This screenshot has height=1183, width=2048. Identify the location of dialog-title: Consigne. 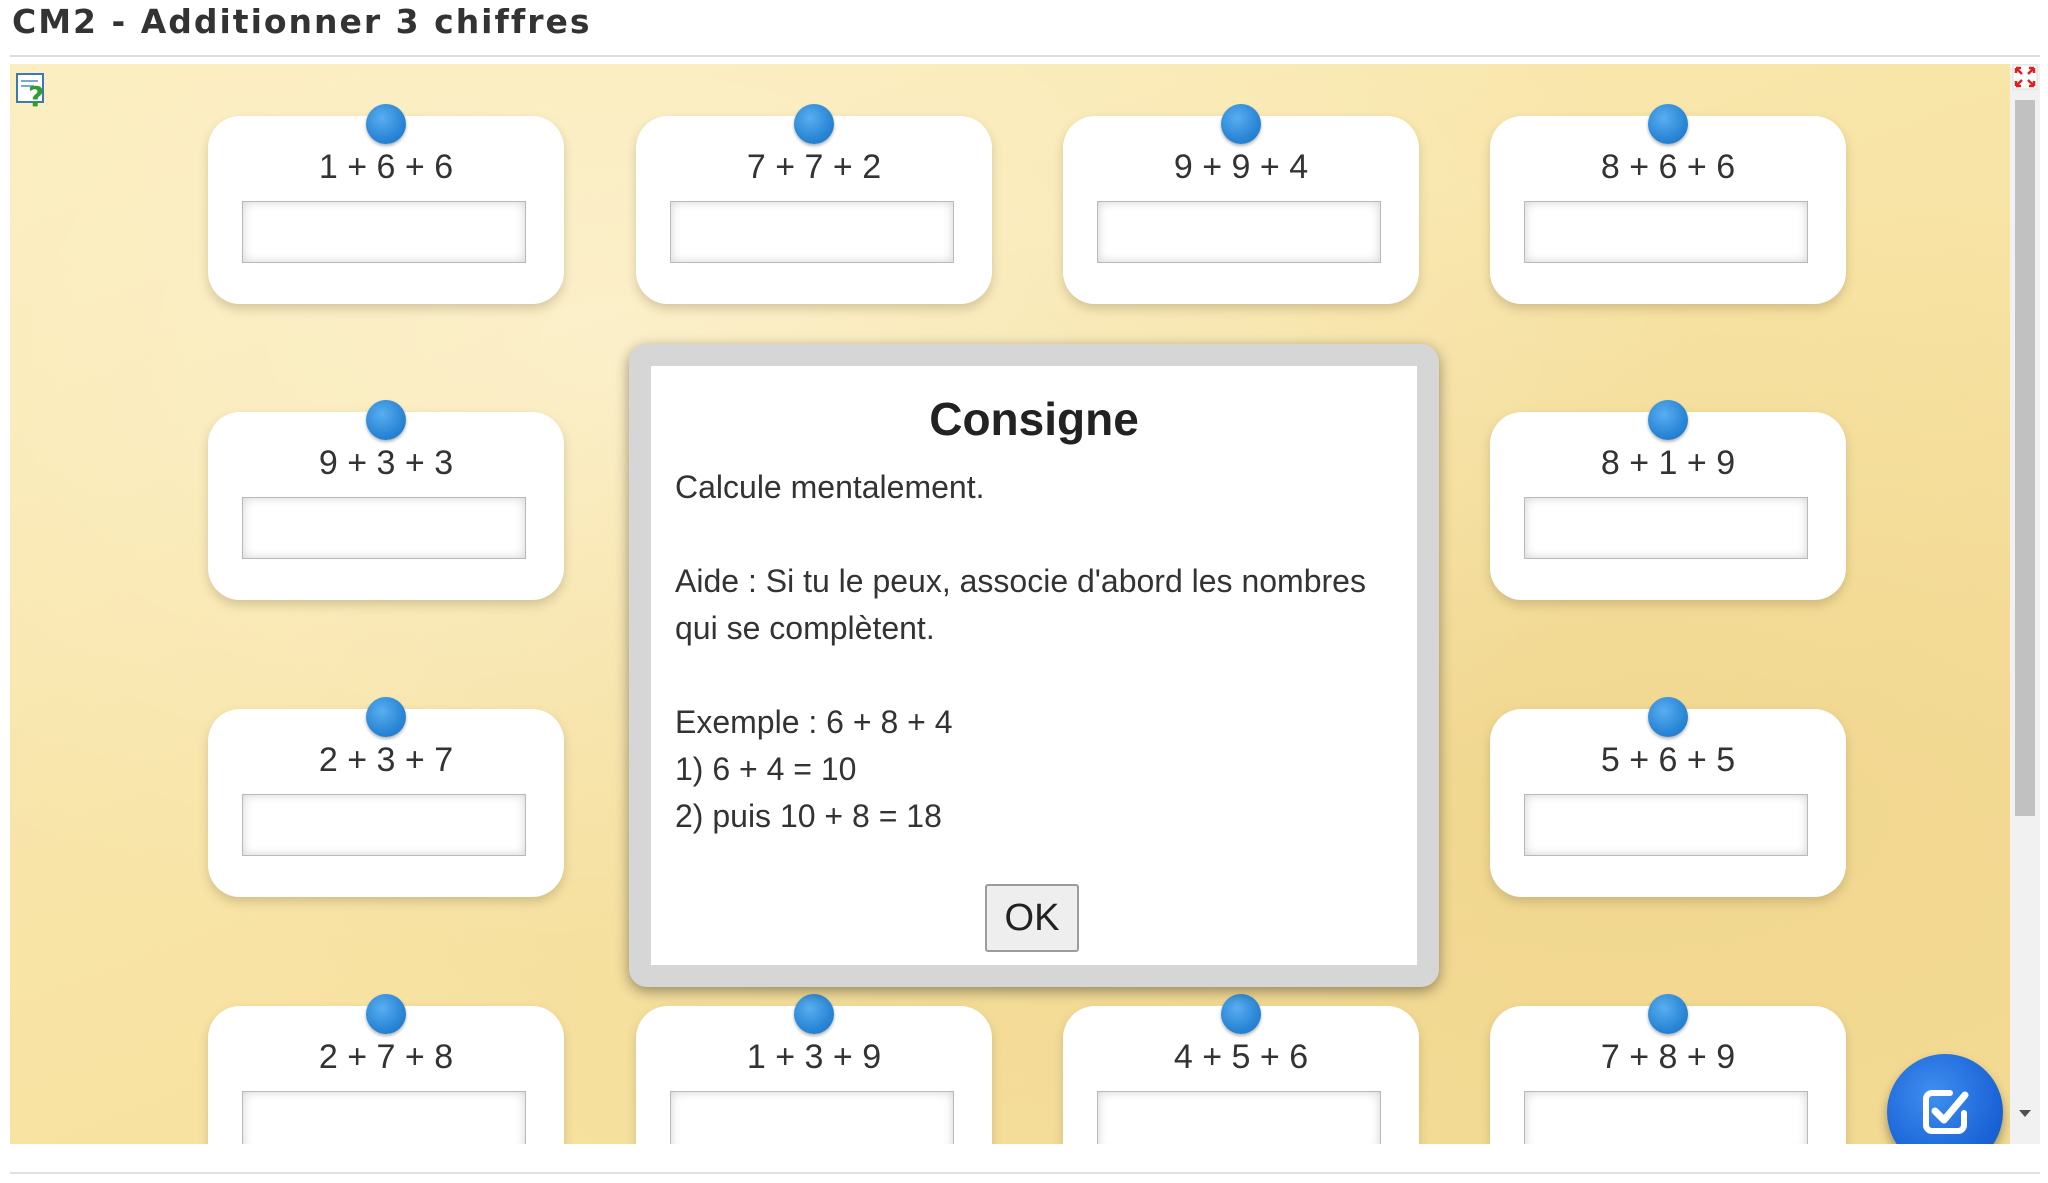
(1034, 419).